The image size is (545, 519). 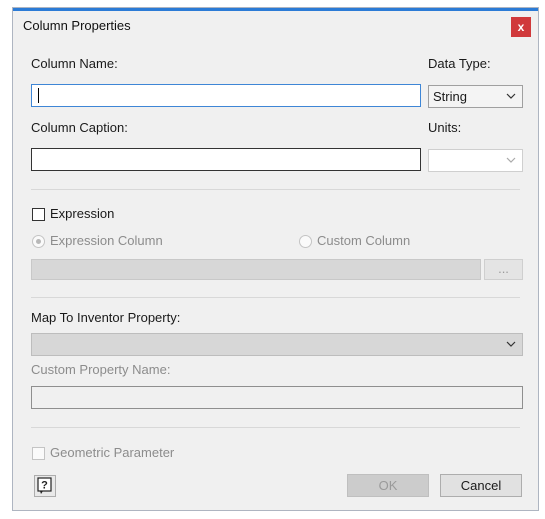 What do you see at coordinates (475, 160) in the screenshot?
I see `units-select` at bounding box center [475, 160].